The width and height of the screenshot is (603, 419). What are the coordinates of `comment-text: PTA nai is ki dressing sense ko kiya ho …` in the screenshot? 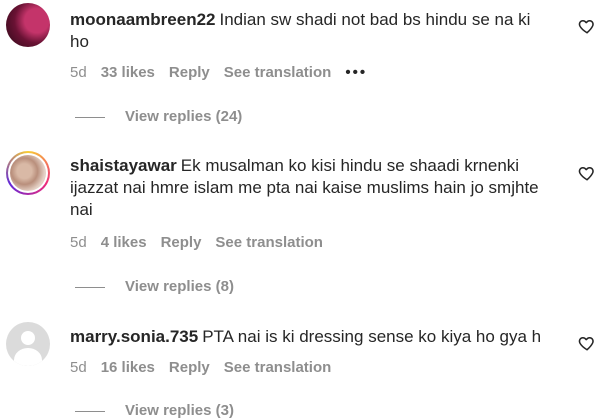 It's located at (372, 336).